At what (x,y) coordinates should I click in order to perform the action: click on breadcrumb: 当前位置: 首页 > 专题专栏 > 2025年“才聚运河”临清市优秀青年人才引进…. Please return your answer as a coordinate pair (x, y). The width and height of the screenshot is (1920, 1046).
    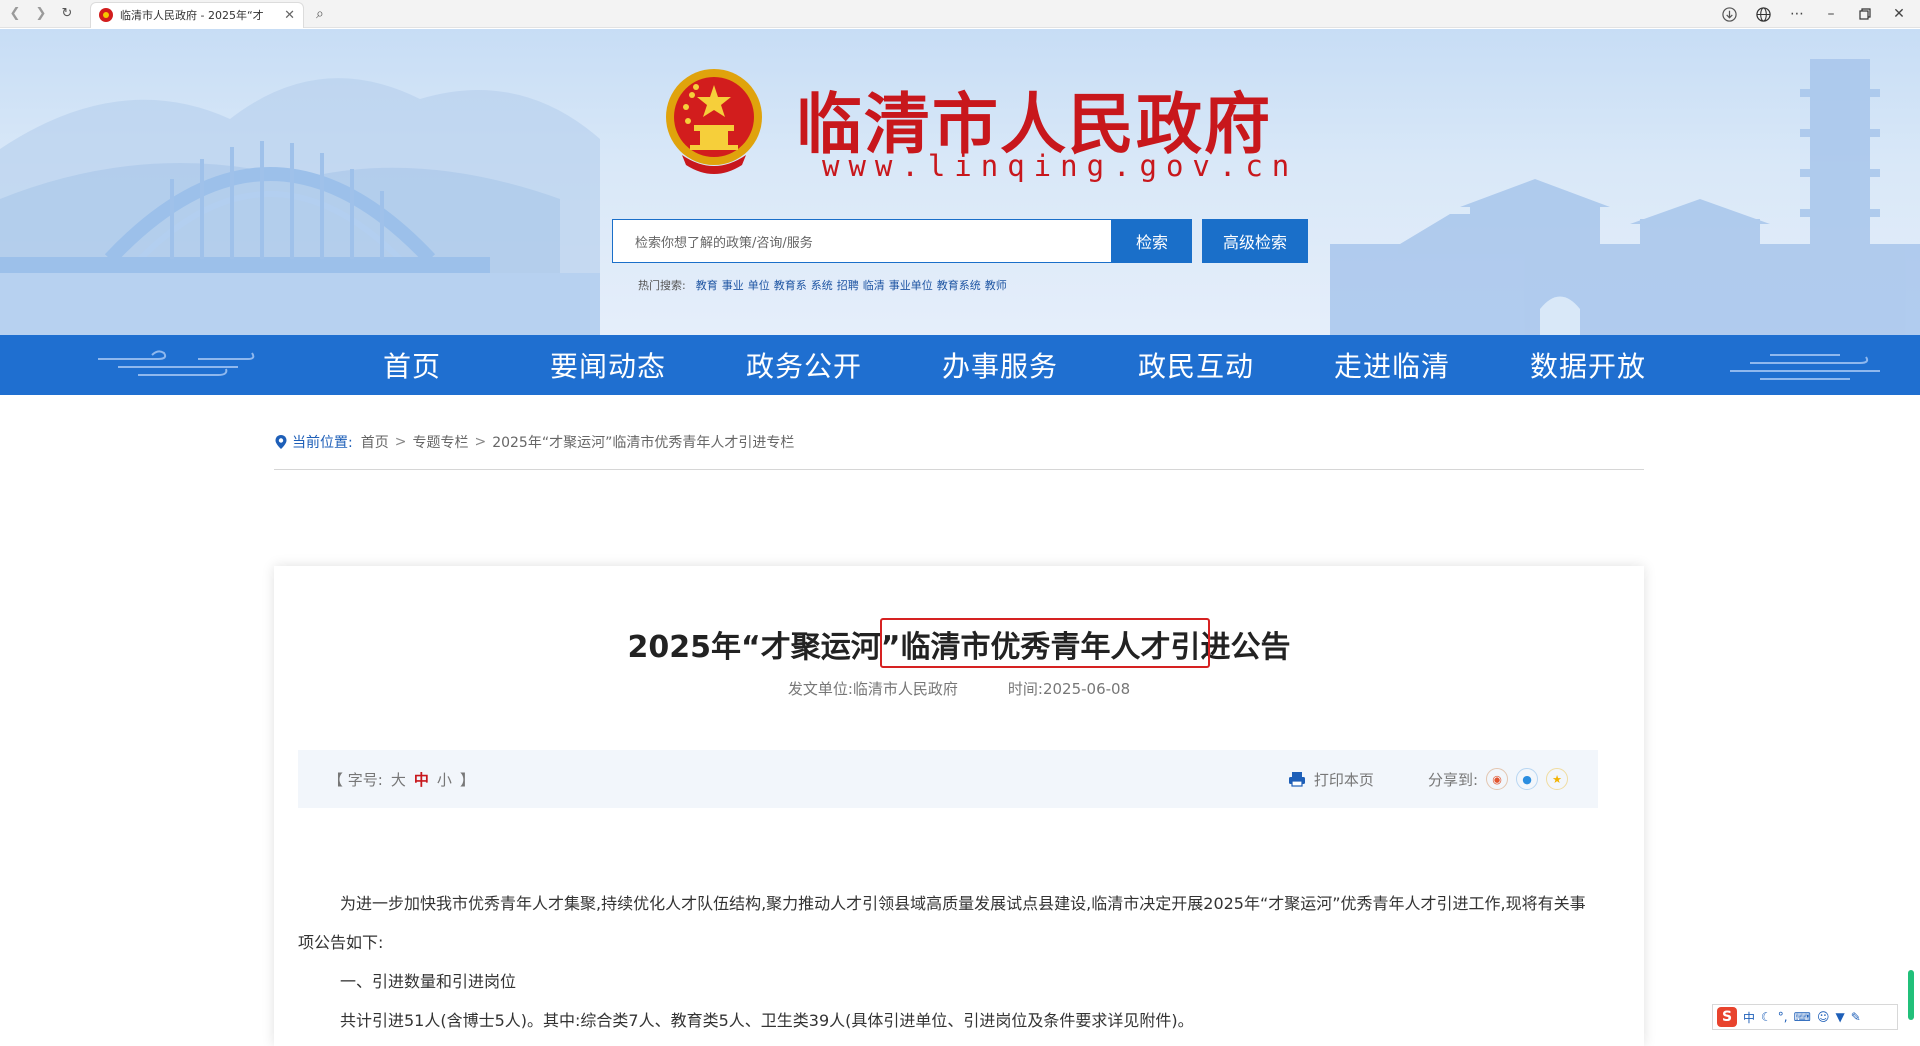
    Looking at the image, I should click on (959, 451).